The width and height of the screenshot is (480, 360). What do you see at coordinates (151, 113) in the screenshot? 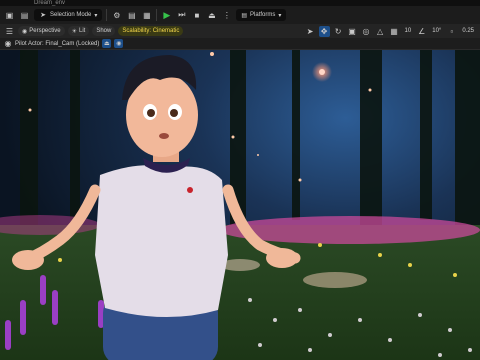
I see `character-left-pupil` at bounding box center [151, 113].